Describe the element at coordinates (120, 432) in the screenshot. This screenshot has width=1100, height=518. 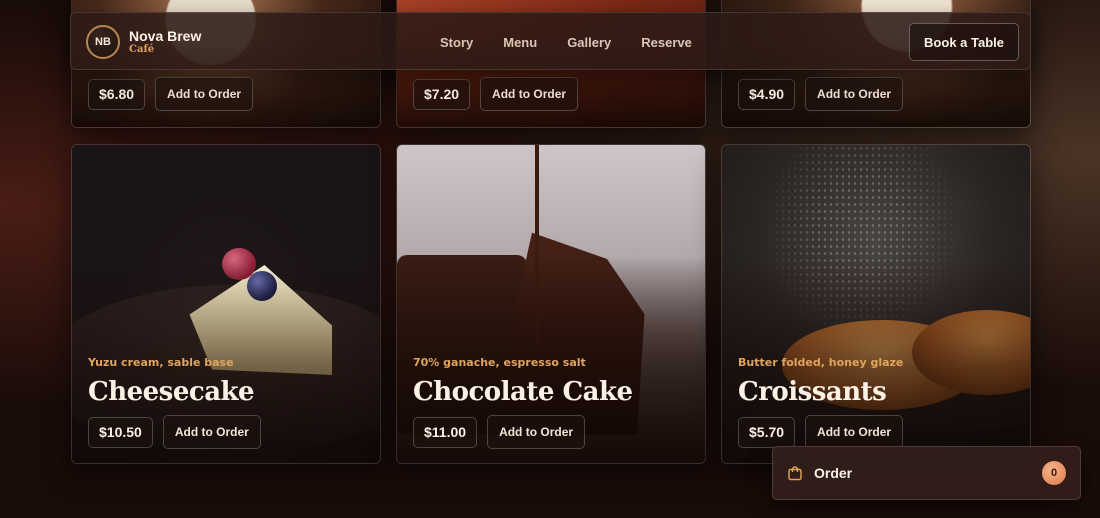
I see `price-tag: $10.50` at that location.